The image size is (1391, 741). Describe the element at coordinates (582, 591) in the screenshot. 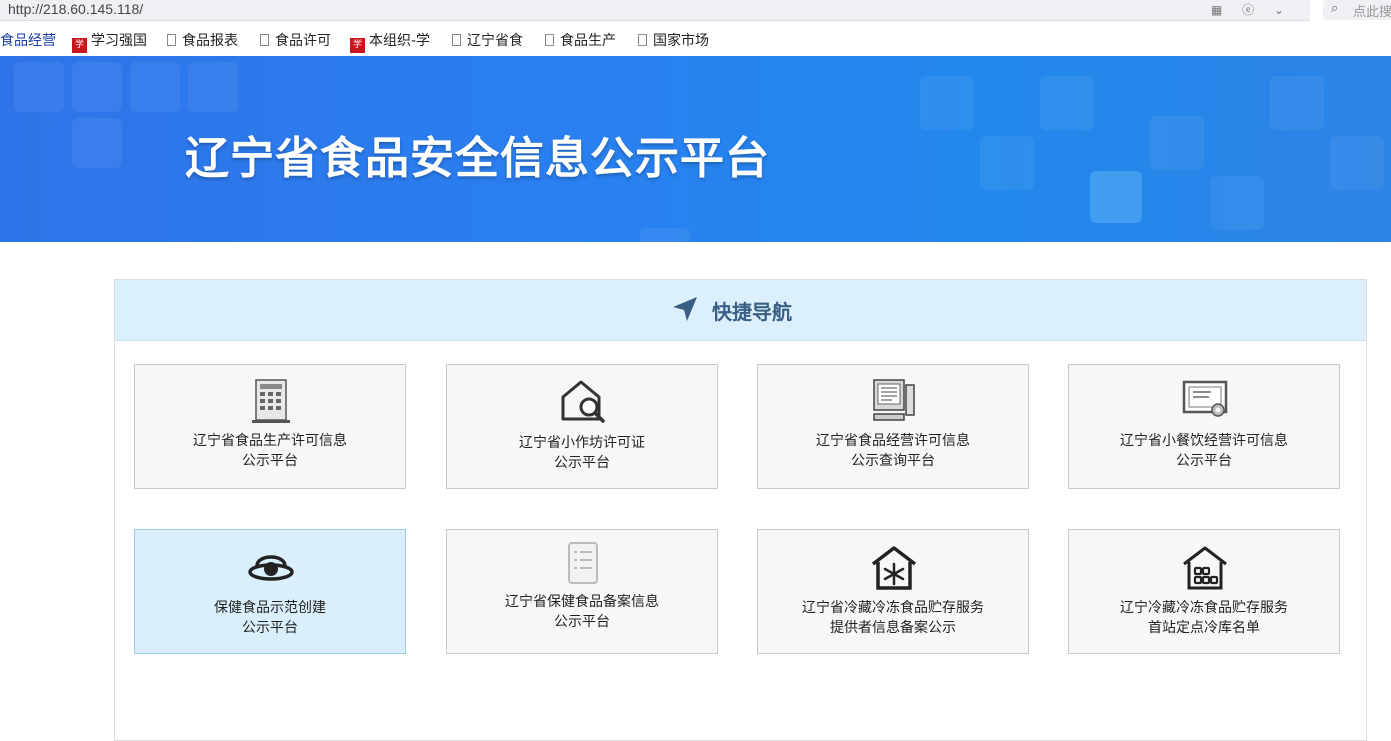

I see `nav-card-health-food-filing: 辽宁省保健食品备案信息 公示平台` at that location.